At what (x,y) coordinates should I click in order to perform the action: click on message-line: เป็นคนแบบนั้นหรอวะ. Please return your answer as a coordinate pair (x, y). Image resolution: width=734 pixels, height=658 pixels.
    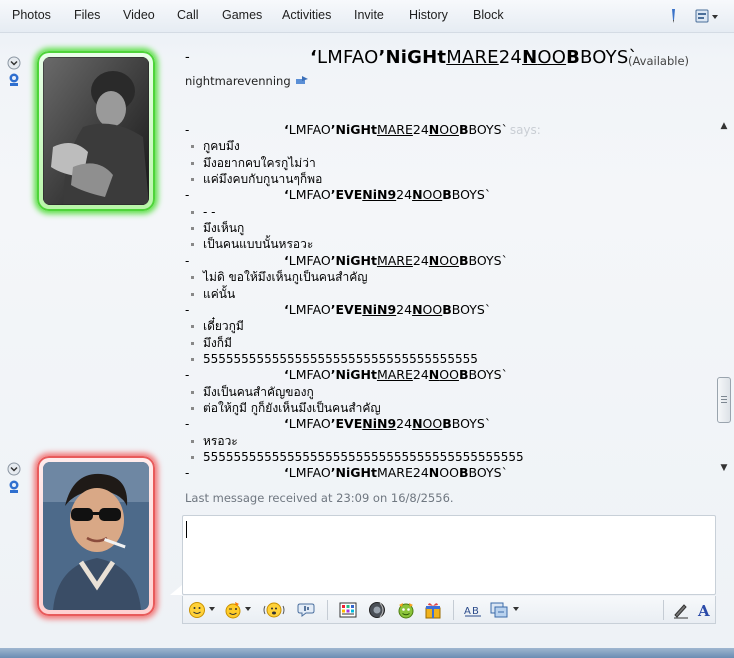
    Looking at the image, I should click on (252, 244).